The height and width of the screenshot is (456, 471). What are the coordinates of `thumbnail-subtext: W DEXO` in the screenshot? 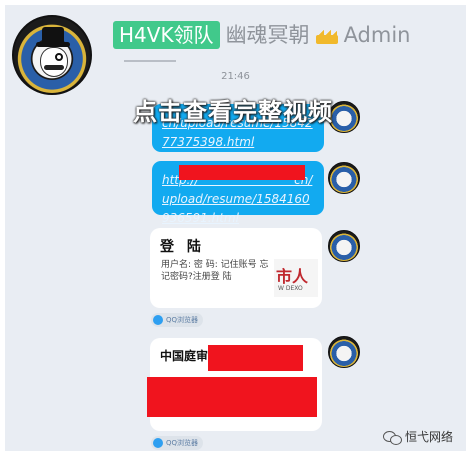 It's located at (290, 288).